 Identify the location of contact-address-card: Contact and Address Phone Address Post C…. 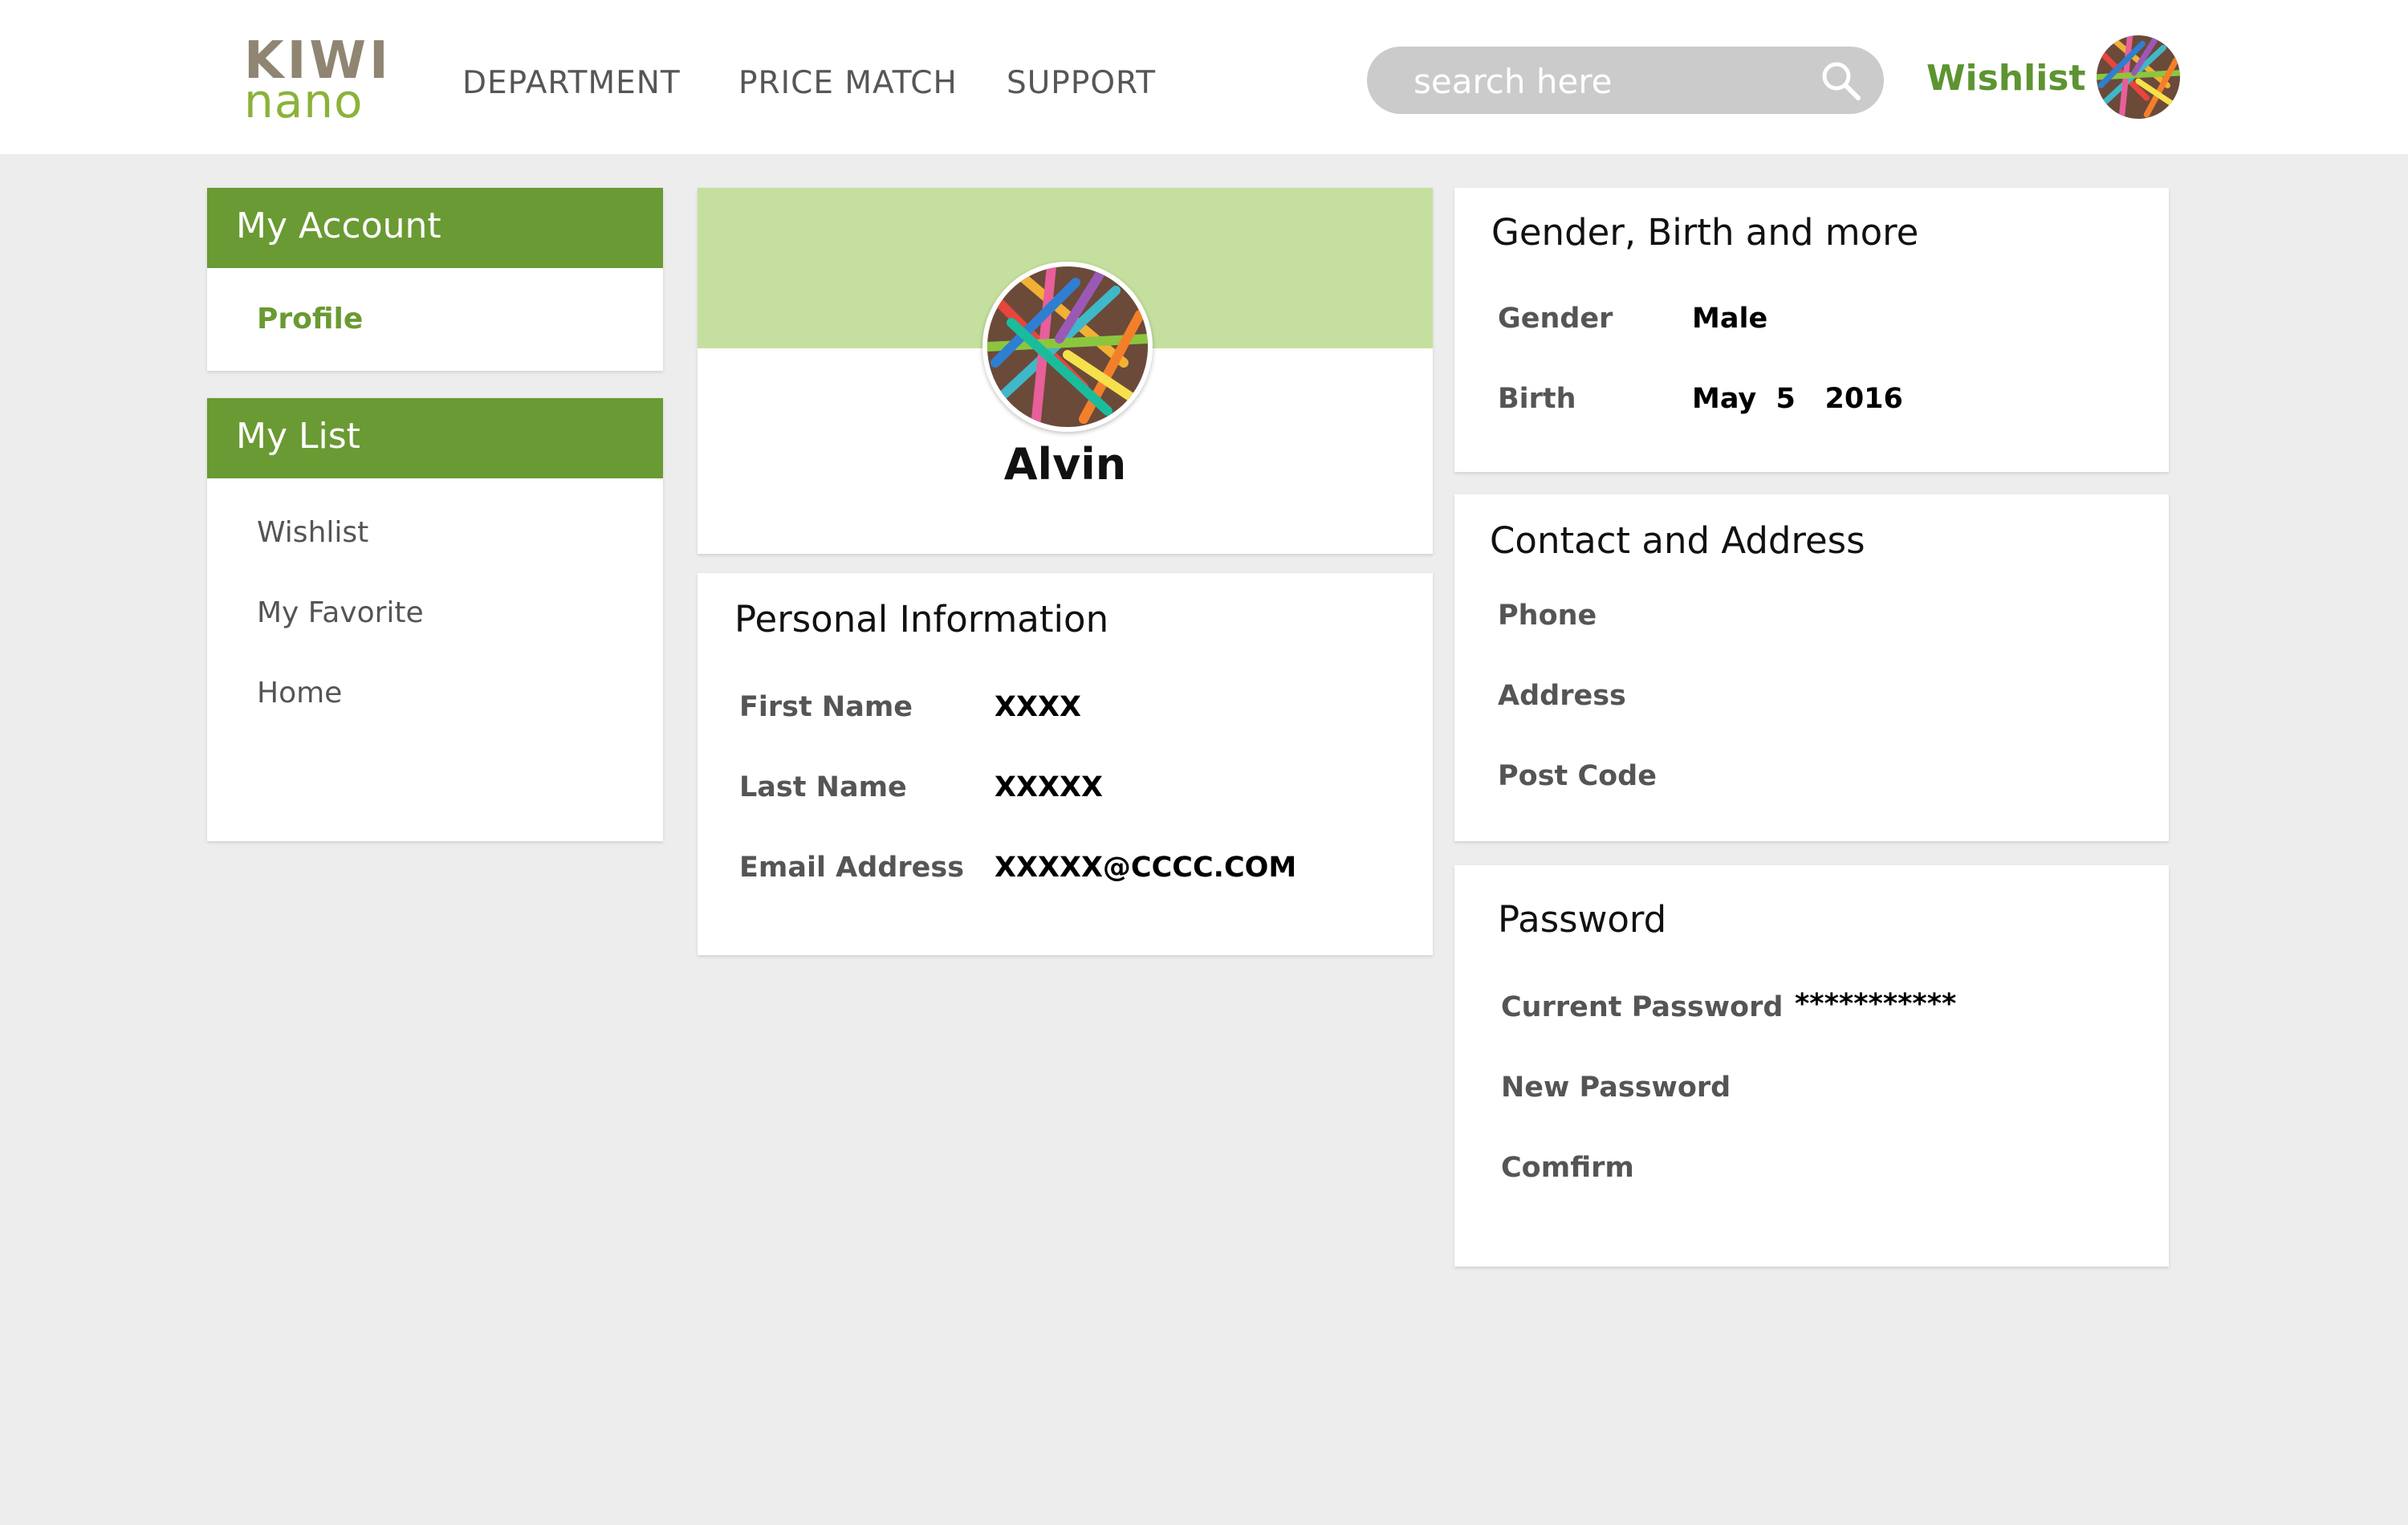
(1811, 668).